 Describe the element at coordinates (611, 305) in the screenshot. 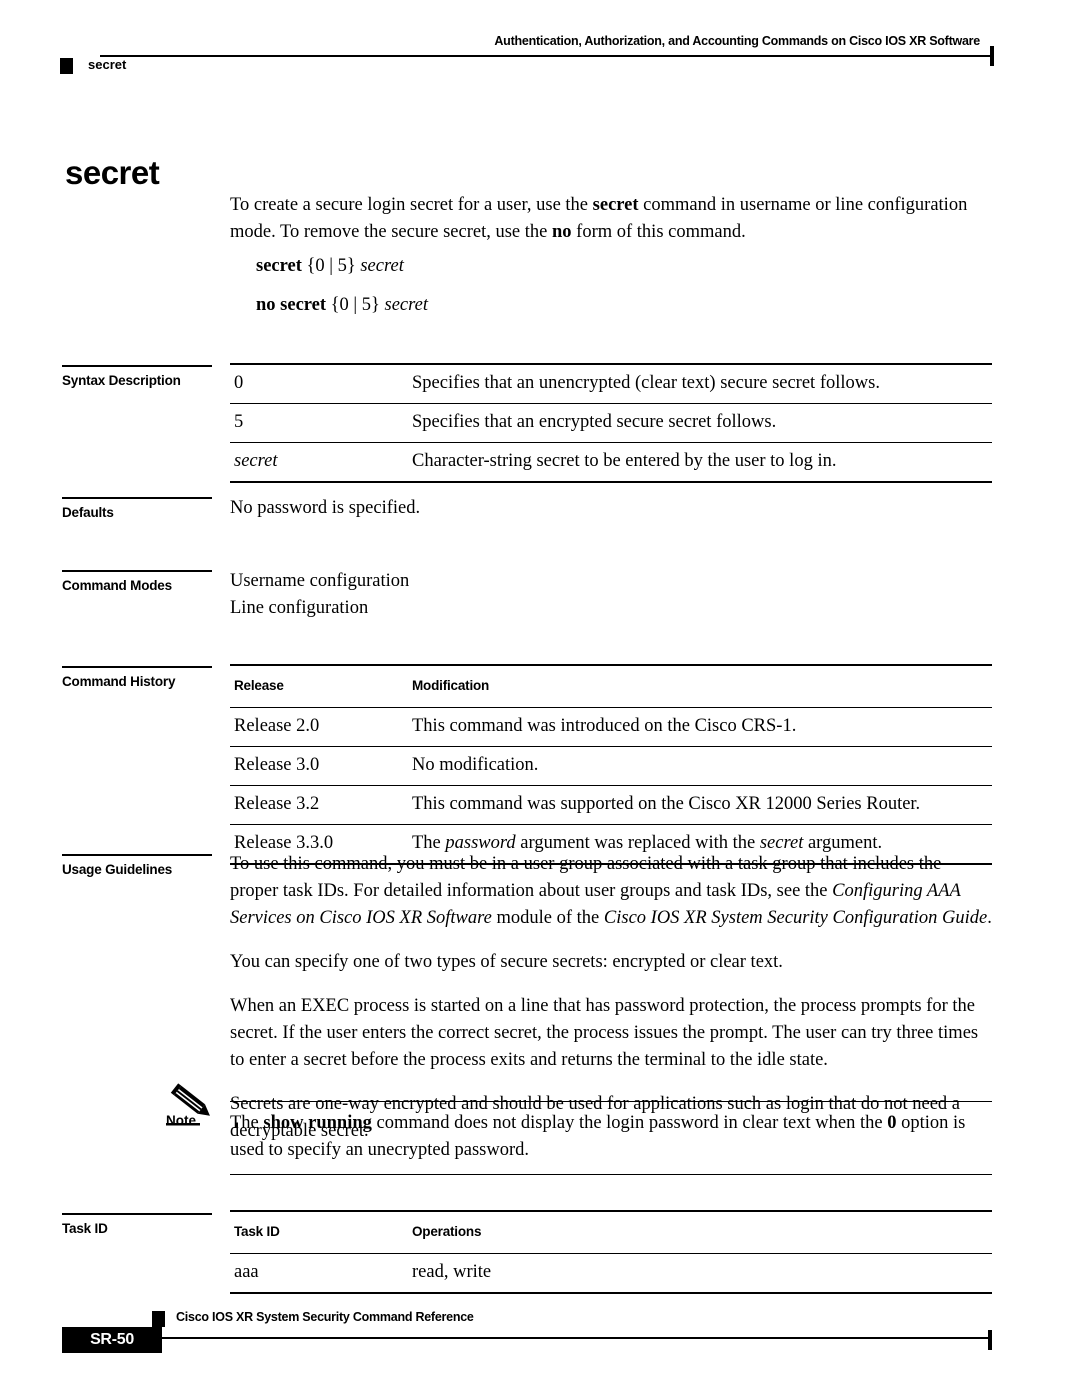

I see `syntax-line-2: no secret {0 | 5} secret` at that location.